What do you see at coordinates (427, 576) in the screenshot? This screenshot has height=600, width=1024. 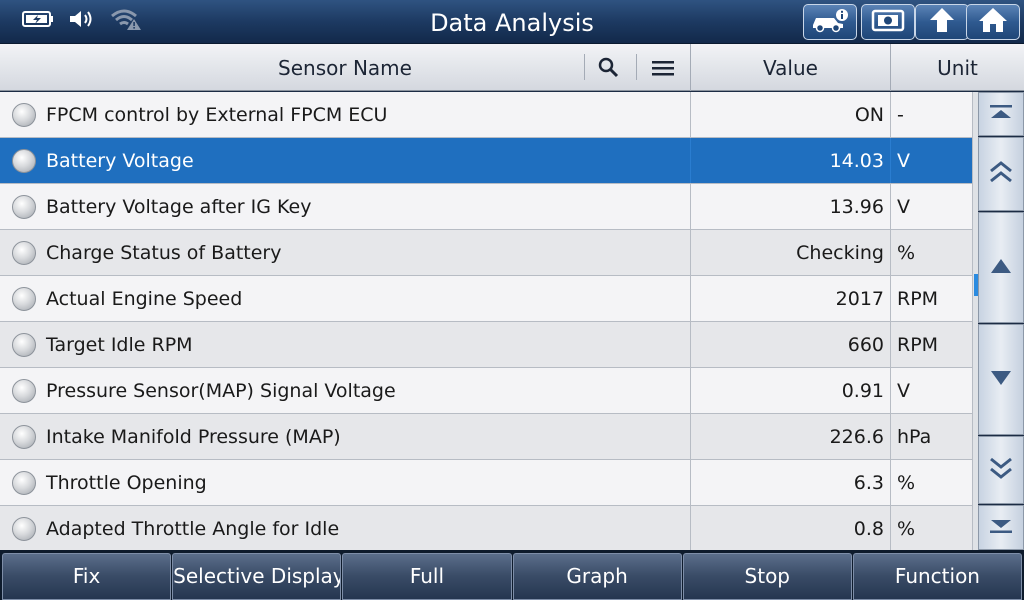 I see `full-button: Full` at bounding box center [427, 576].